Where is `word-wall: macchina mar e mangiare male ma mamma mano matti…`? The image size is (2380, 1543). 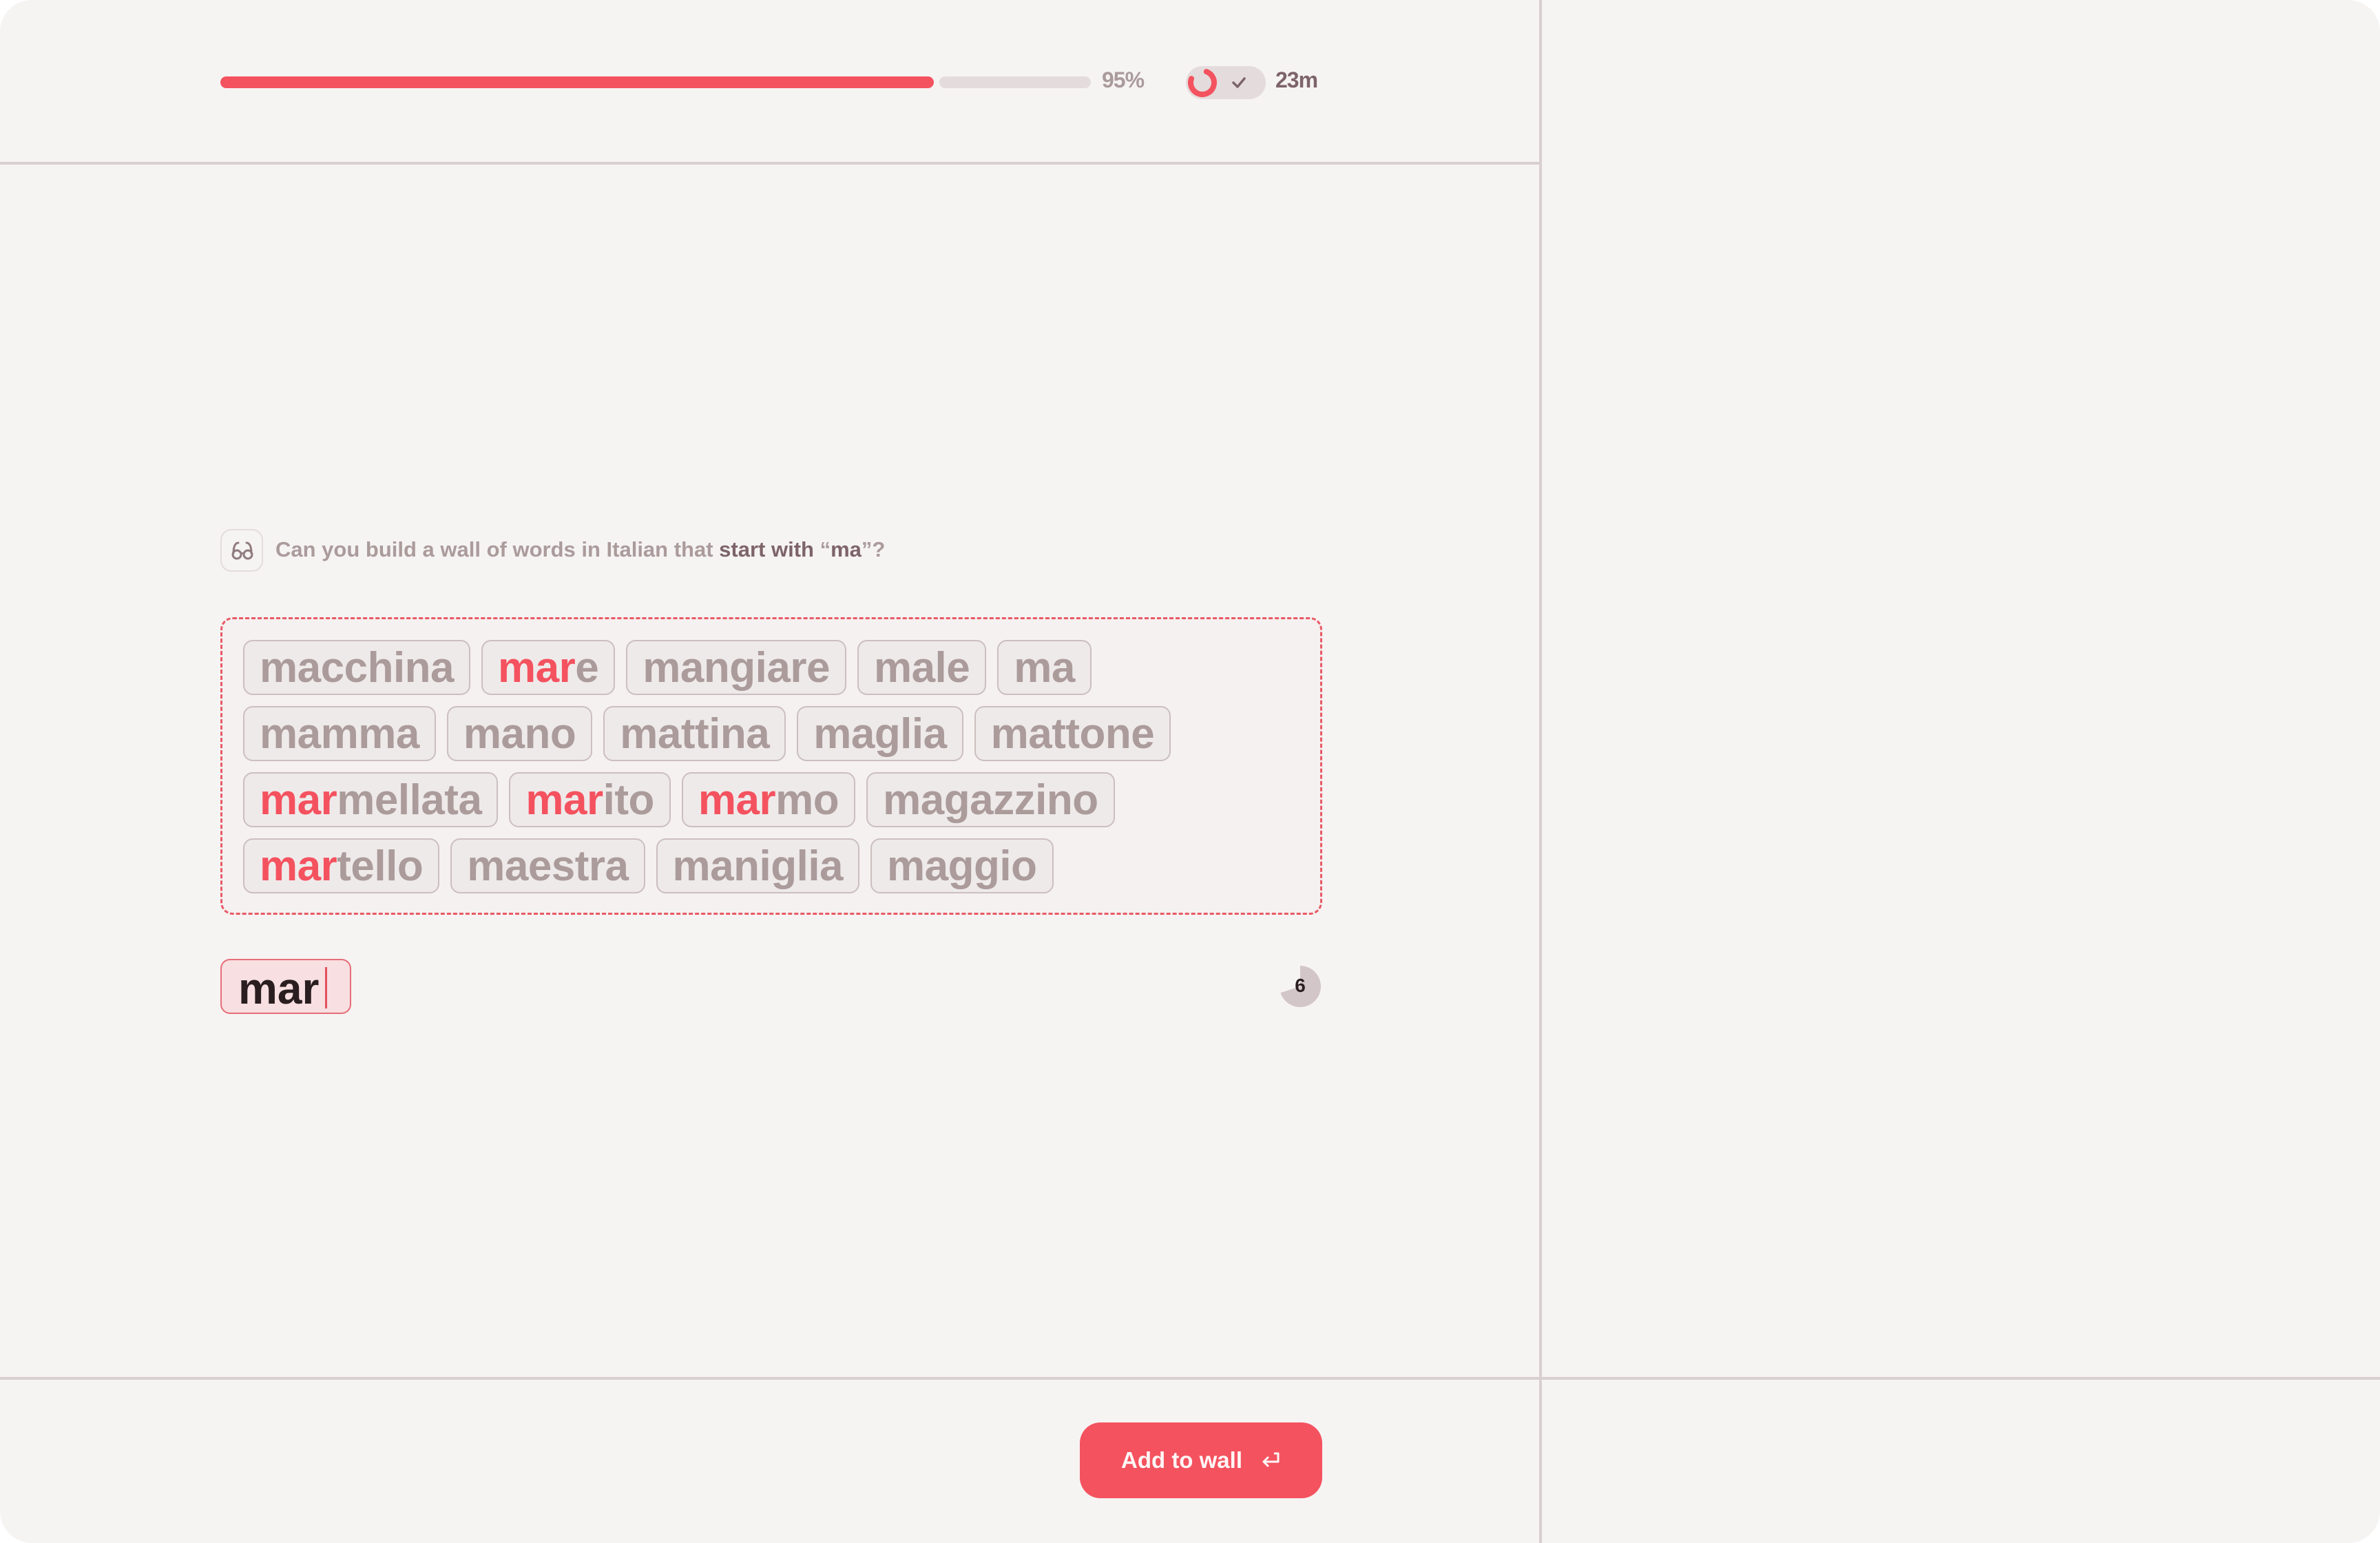
word-wall: macchina mar e mangiare male ma mamma mano matti… is located at coordinates (771, 766).